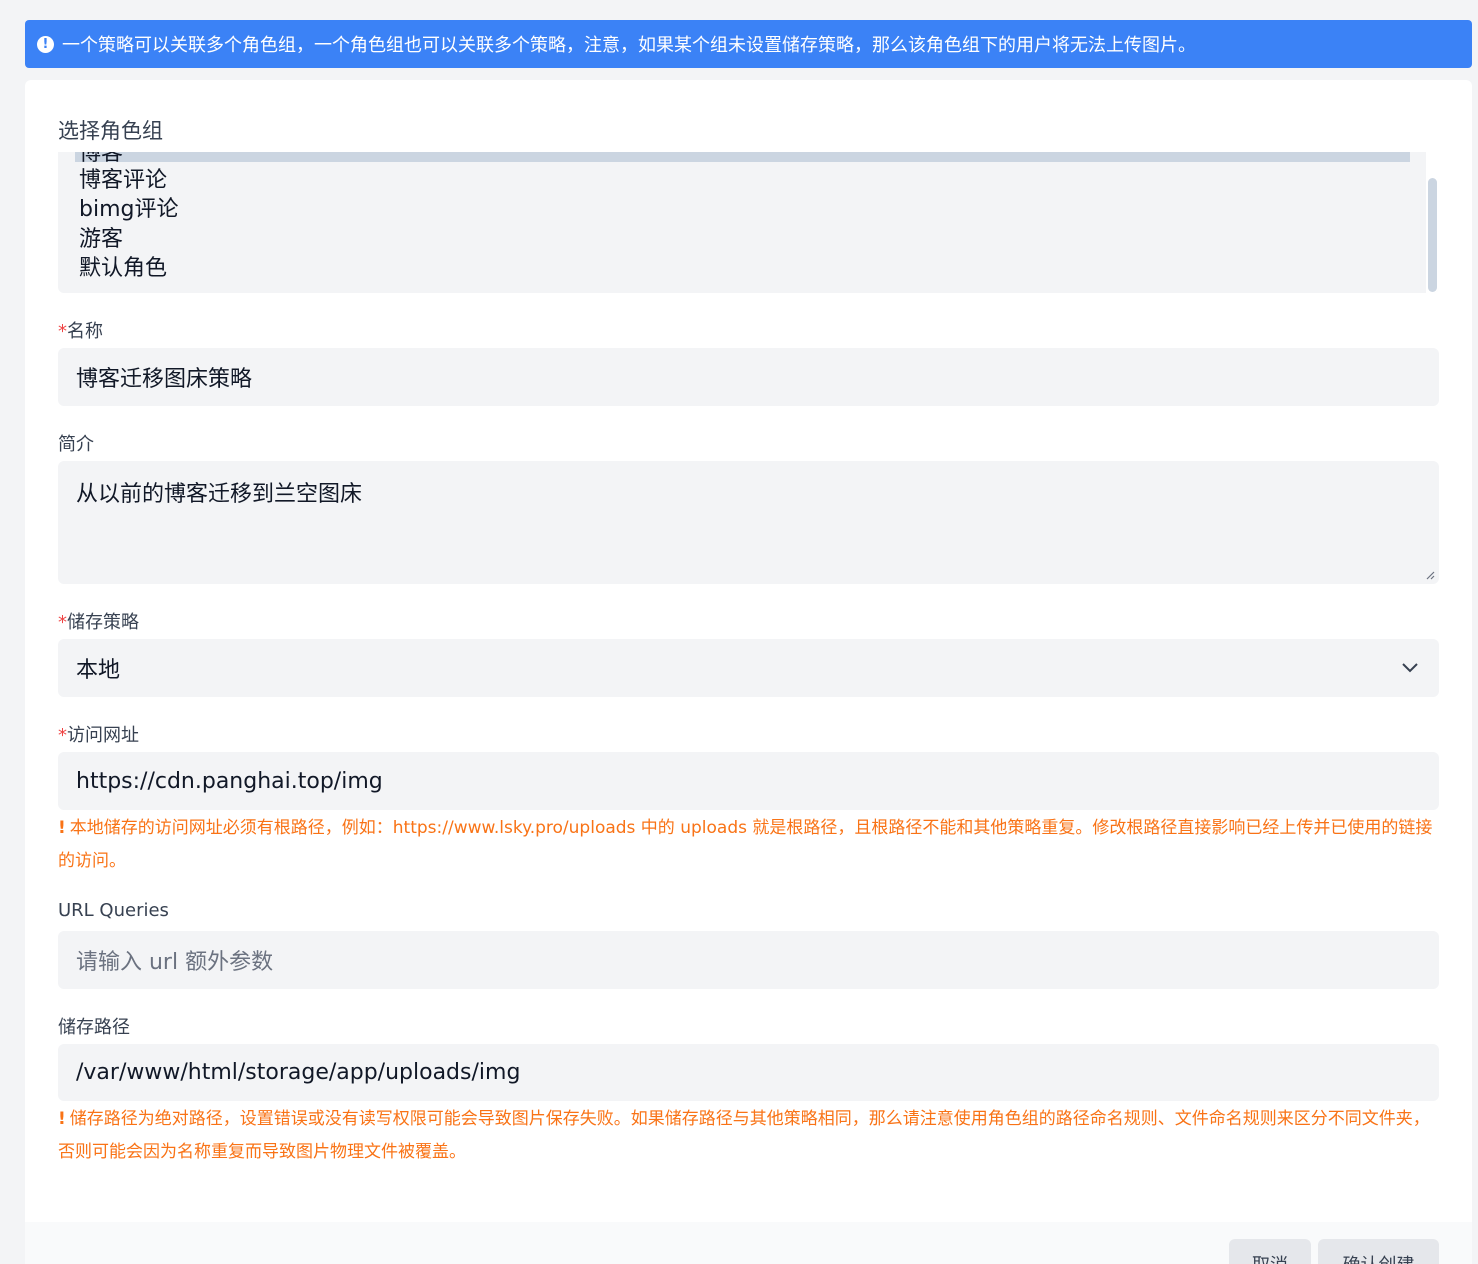 This screenshot has width=1478, height=1264. What do you see at coordinates (94, 1027) in the screenshot?
I see `storage-path-label: 储存路径` at bounding box center [94, 1027].